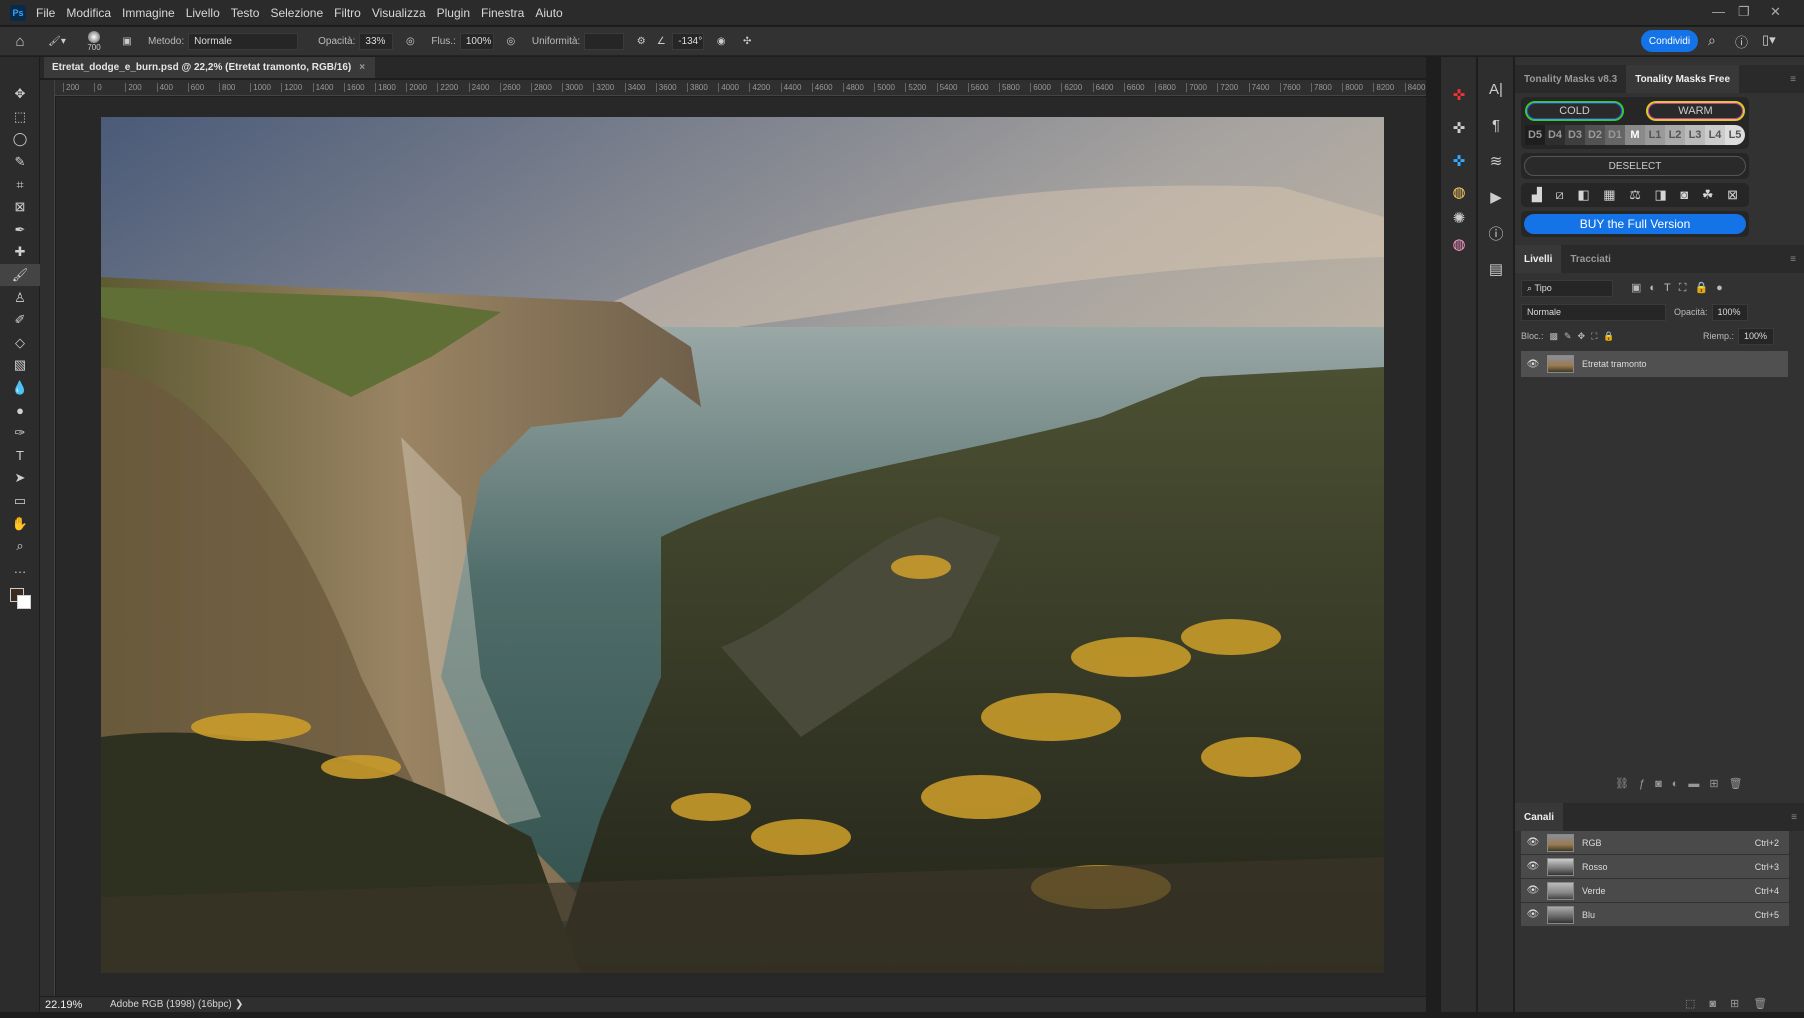  What do you see at coordinates (1655, 842) in the screenshot?
I see `channel-row: 👁 RGB Ctrl+2` at bounding box center [1655, 842].